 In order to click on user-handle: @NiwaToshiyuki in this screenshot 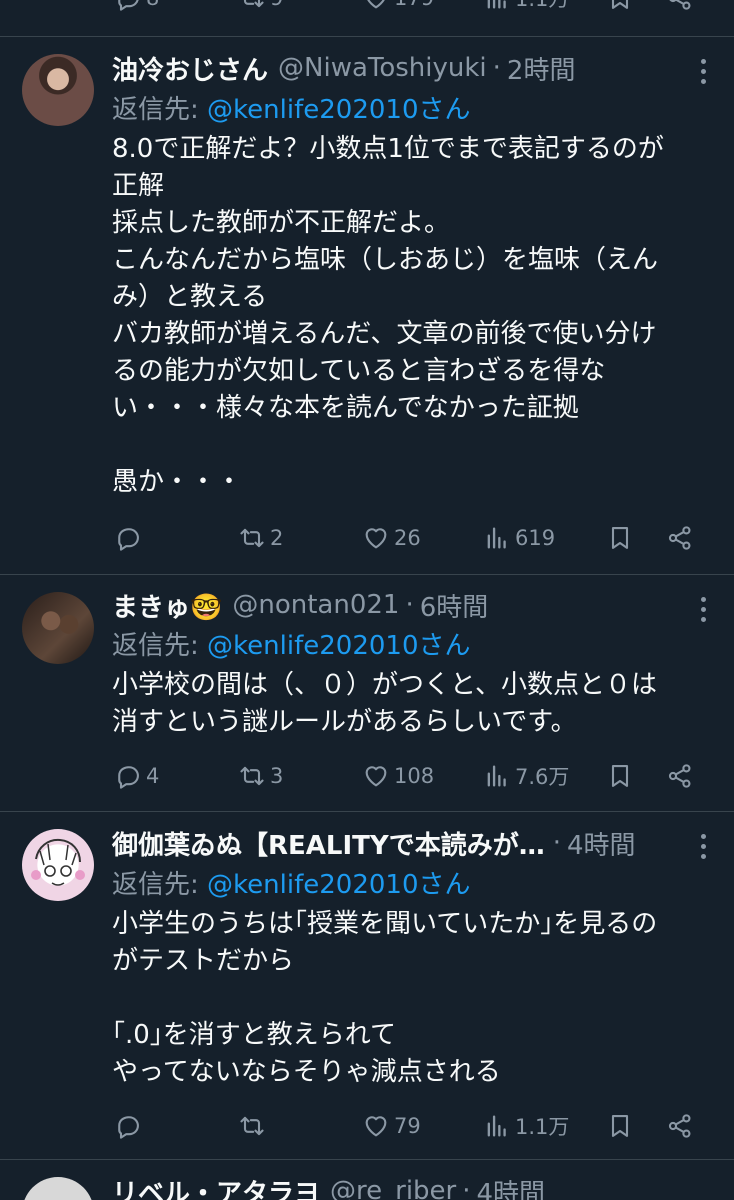, I will do `click(382, 68)`.